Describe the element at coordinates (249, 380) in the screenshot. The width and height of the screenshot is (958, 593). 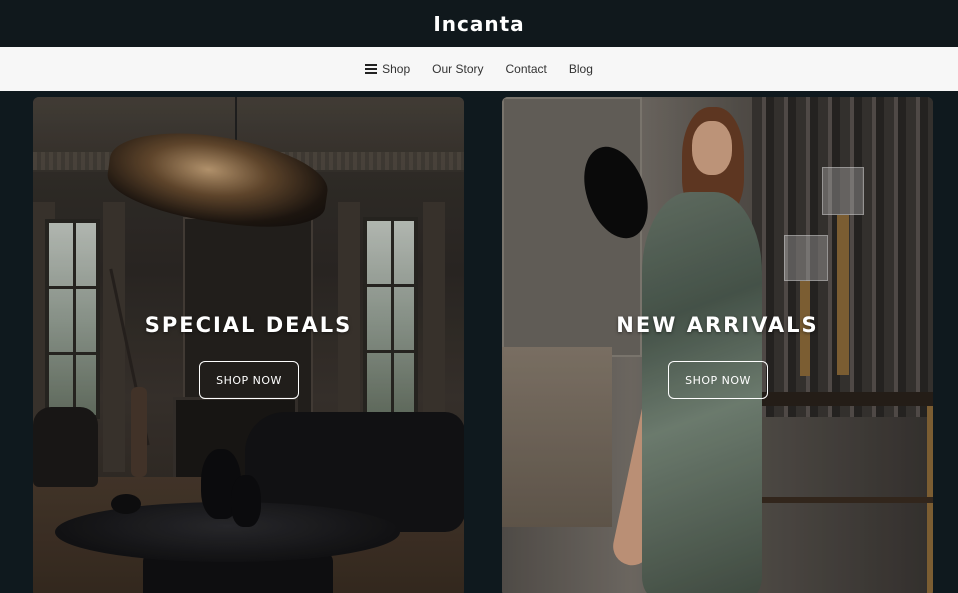
I see `shop-now-button-special-deals: SHOP NOW` at that location.